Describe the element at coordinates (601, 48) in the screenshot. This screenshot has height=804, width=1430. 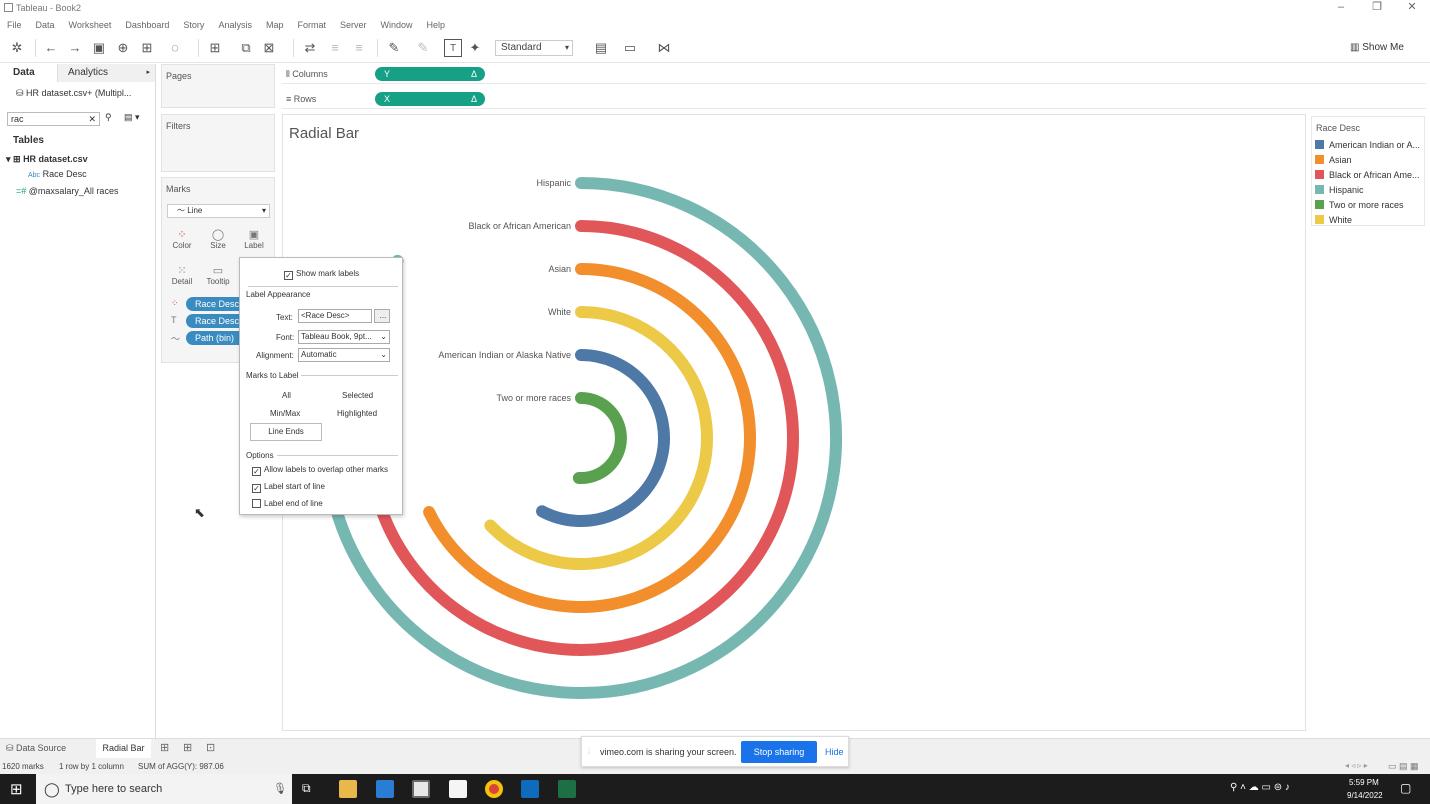
I see `cards-icon: ▤` at that location.